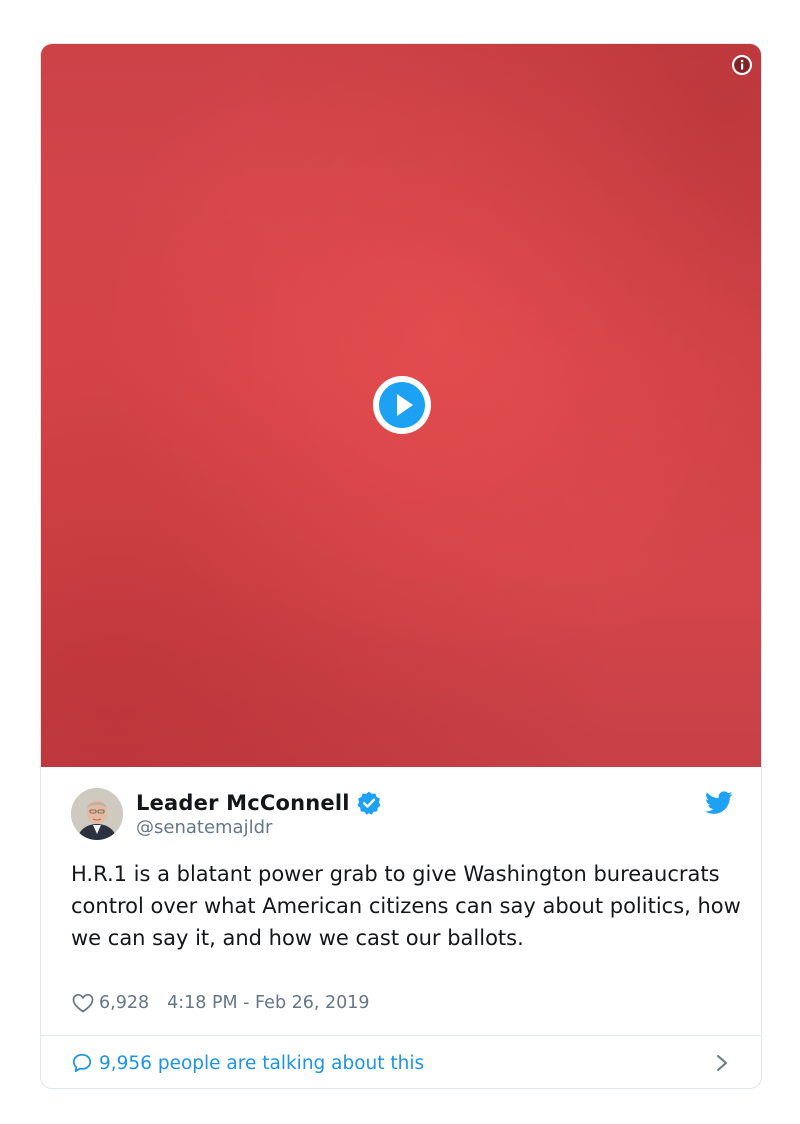  I want to click on chevron-right-icon, so click(722, 1063).